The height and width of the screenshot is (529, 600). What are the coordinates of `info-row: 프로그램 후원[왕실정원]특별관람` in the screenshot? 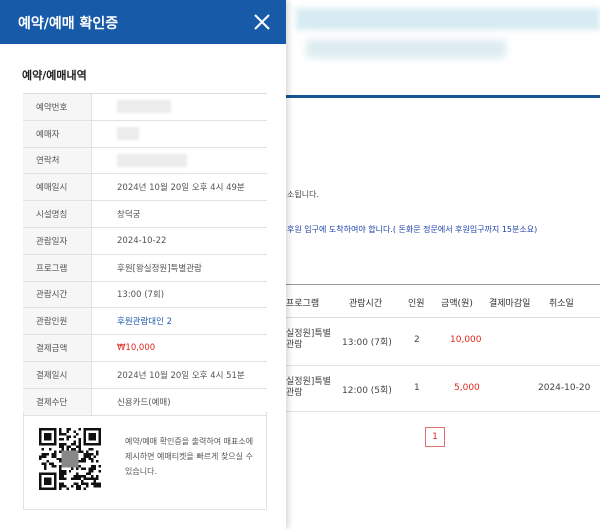 It's located at (145, 268).